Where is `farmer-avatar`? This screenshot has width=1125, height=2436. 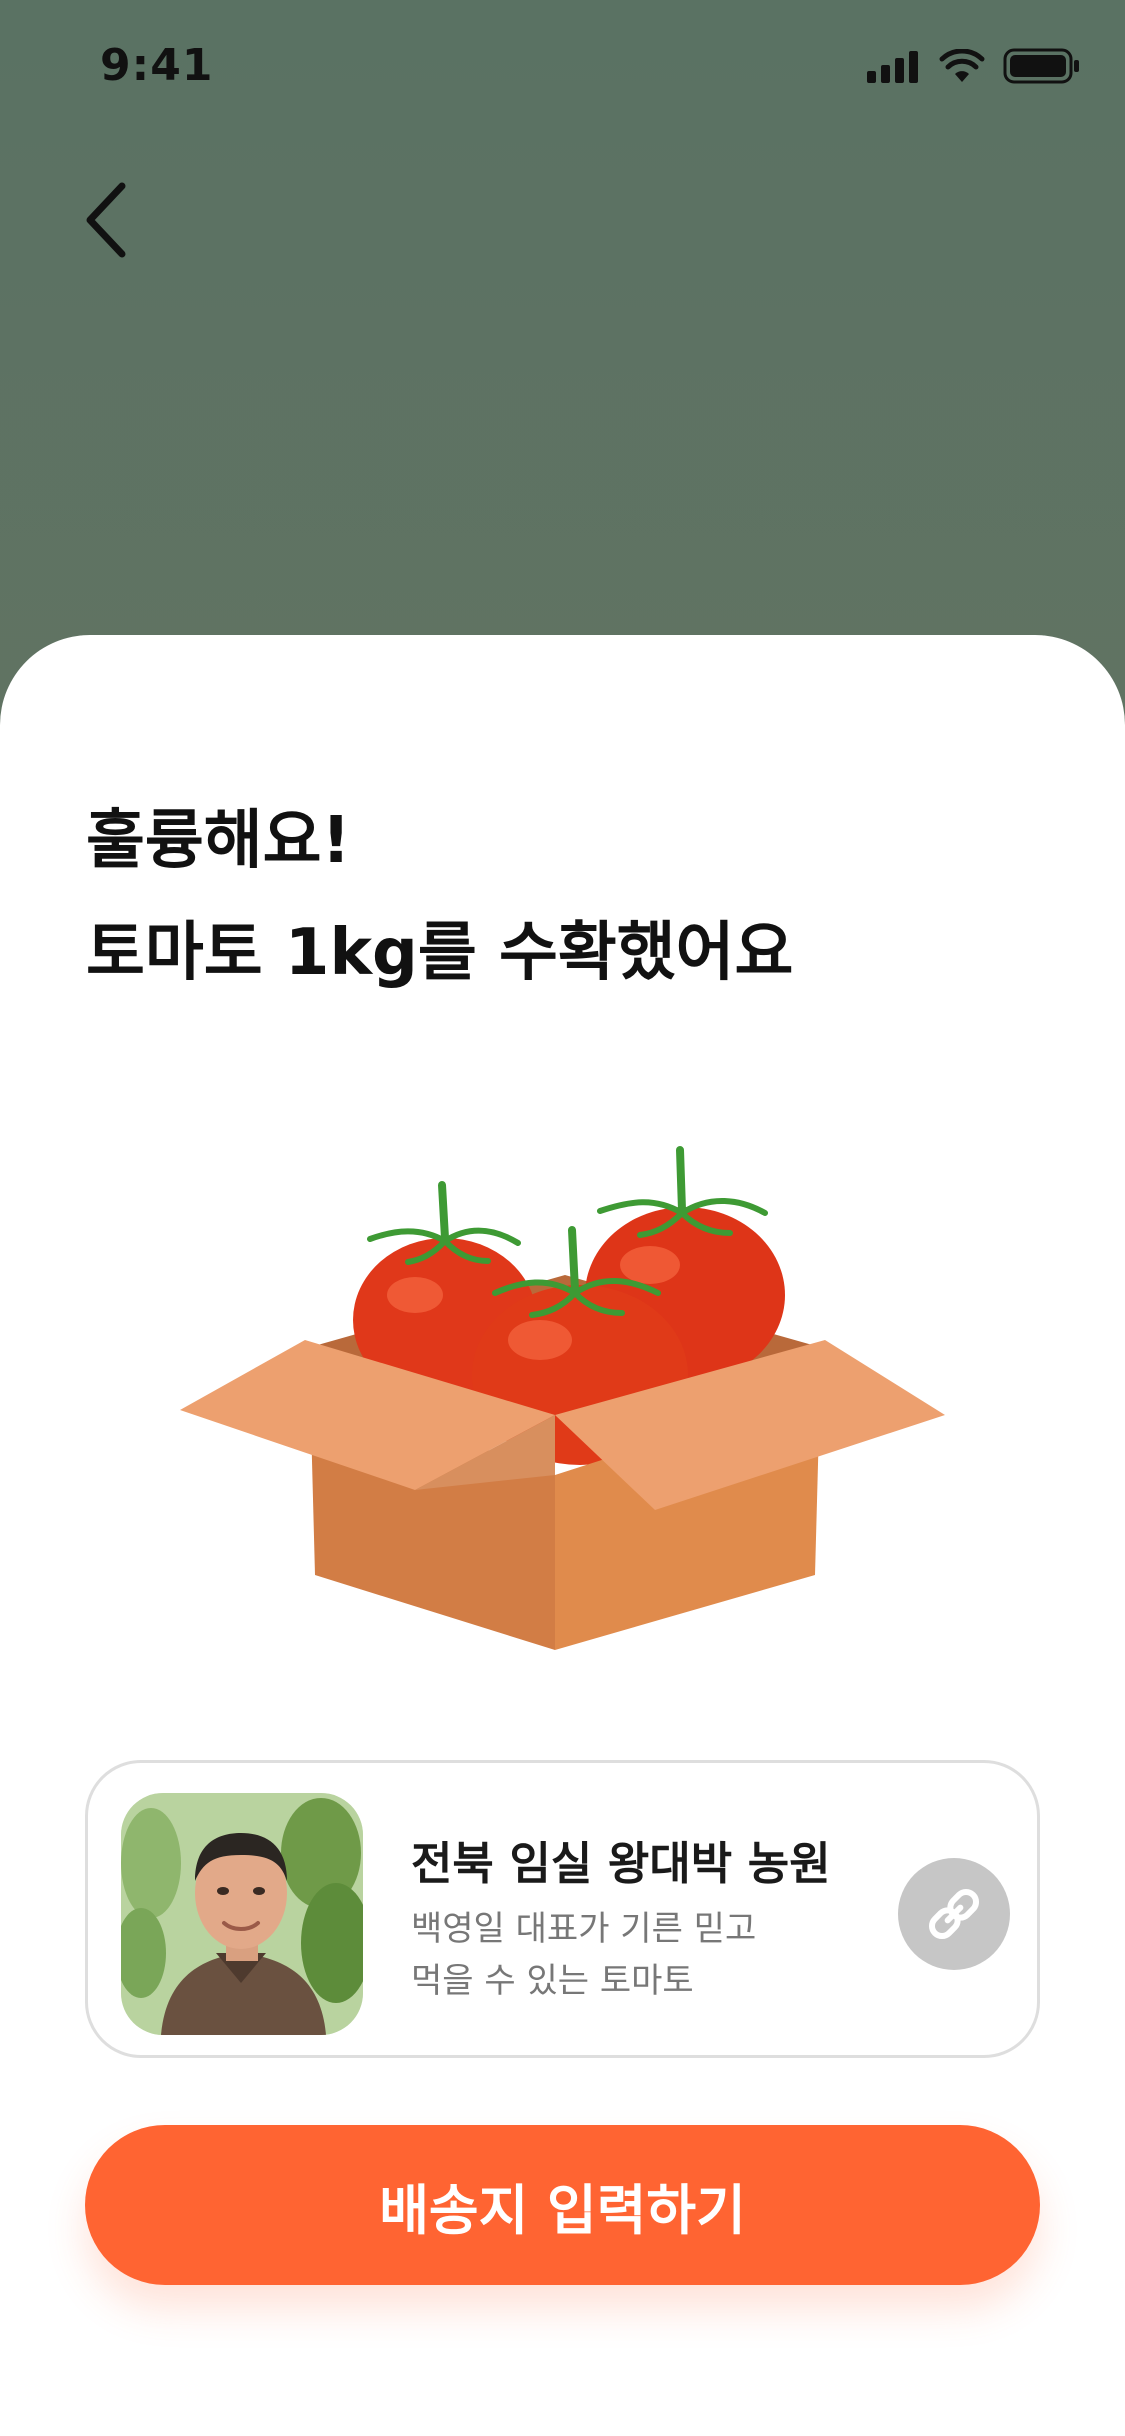
farmer-avatar is located at coordinates (242, 1914).